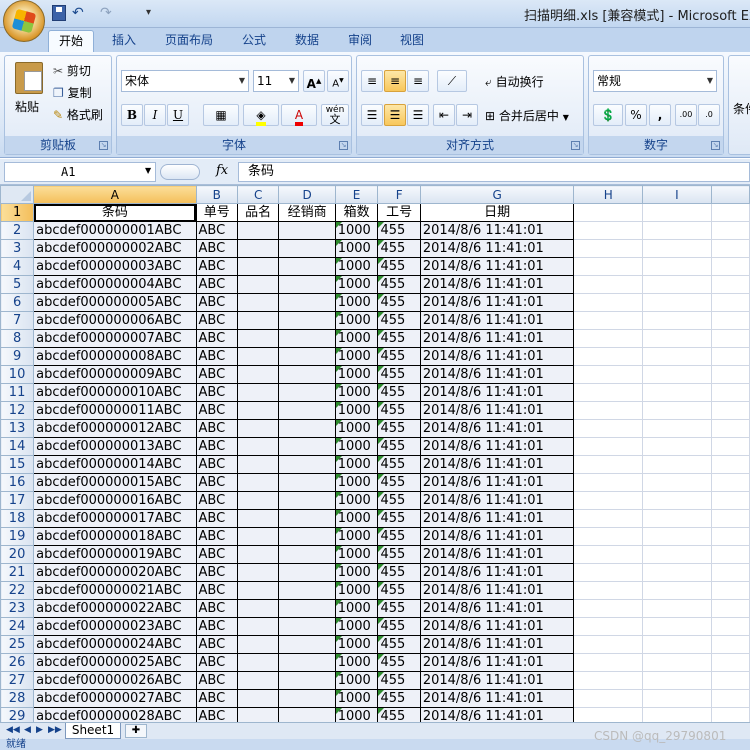 The height and width of the screenshot is (750, 750). Describe the element at coordinates (418, 81) in the screenshot. I see `align-bottom-icon: ≡` at that location.